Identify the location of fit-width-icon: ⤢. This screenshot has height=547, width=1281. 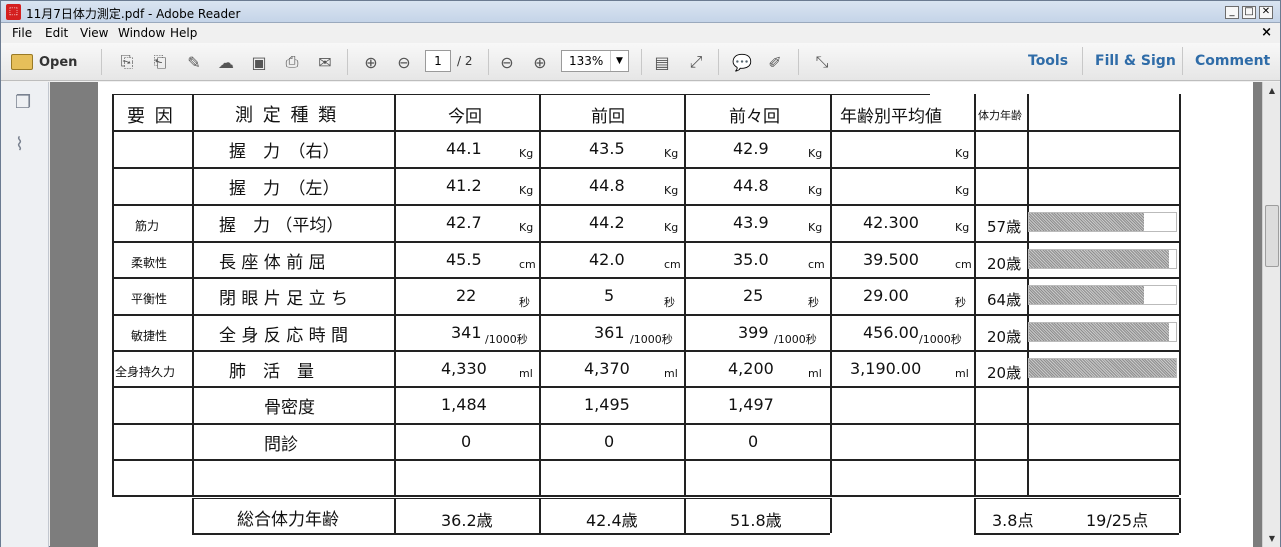
(696, 62).